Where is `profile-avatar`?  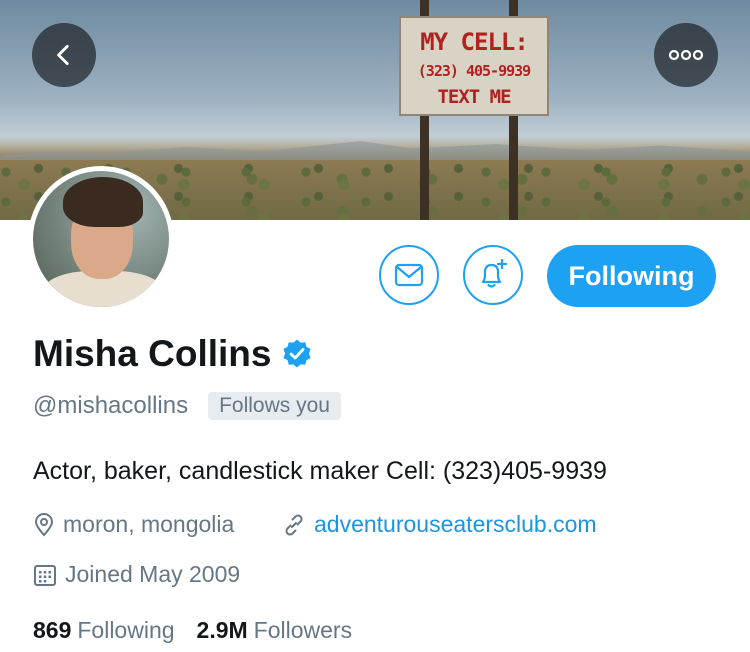 profile-avatar is located at coordinates (101, 239).